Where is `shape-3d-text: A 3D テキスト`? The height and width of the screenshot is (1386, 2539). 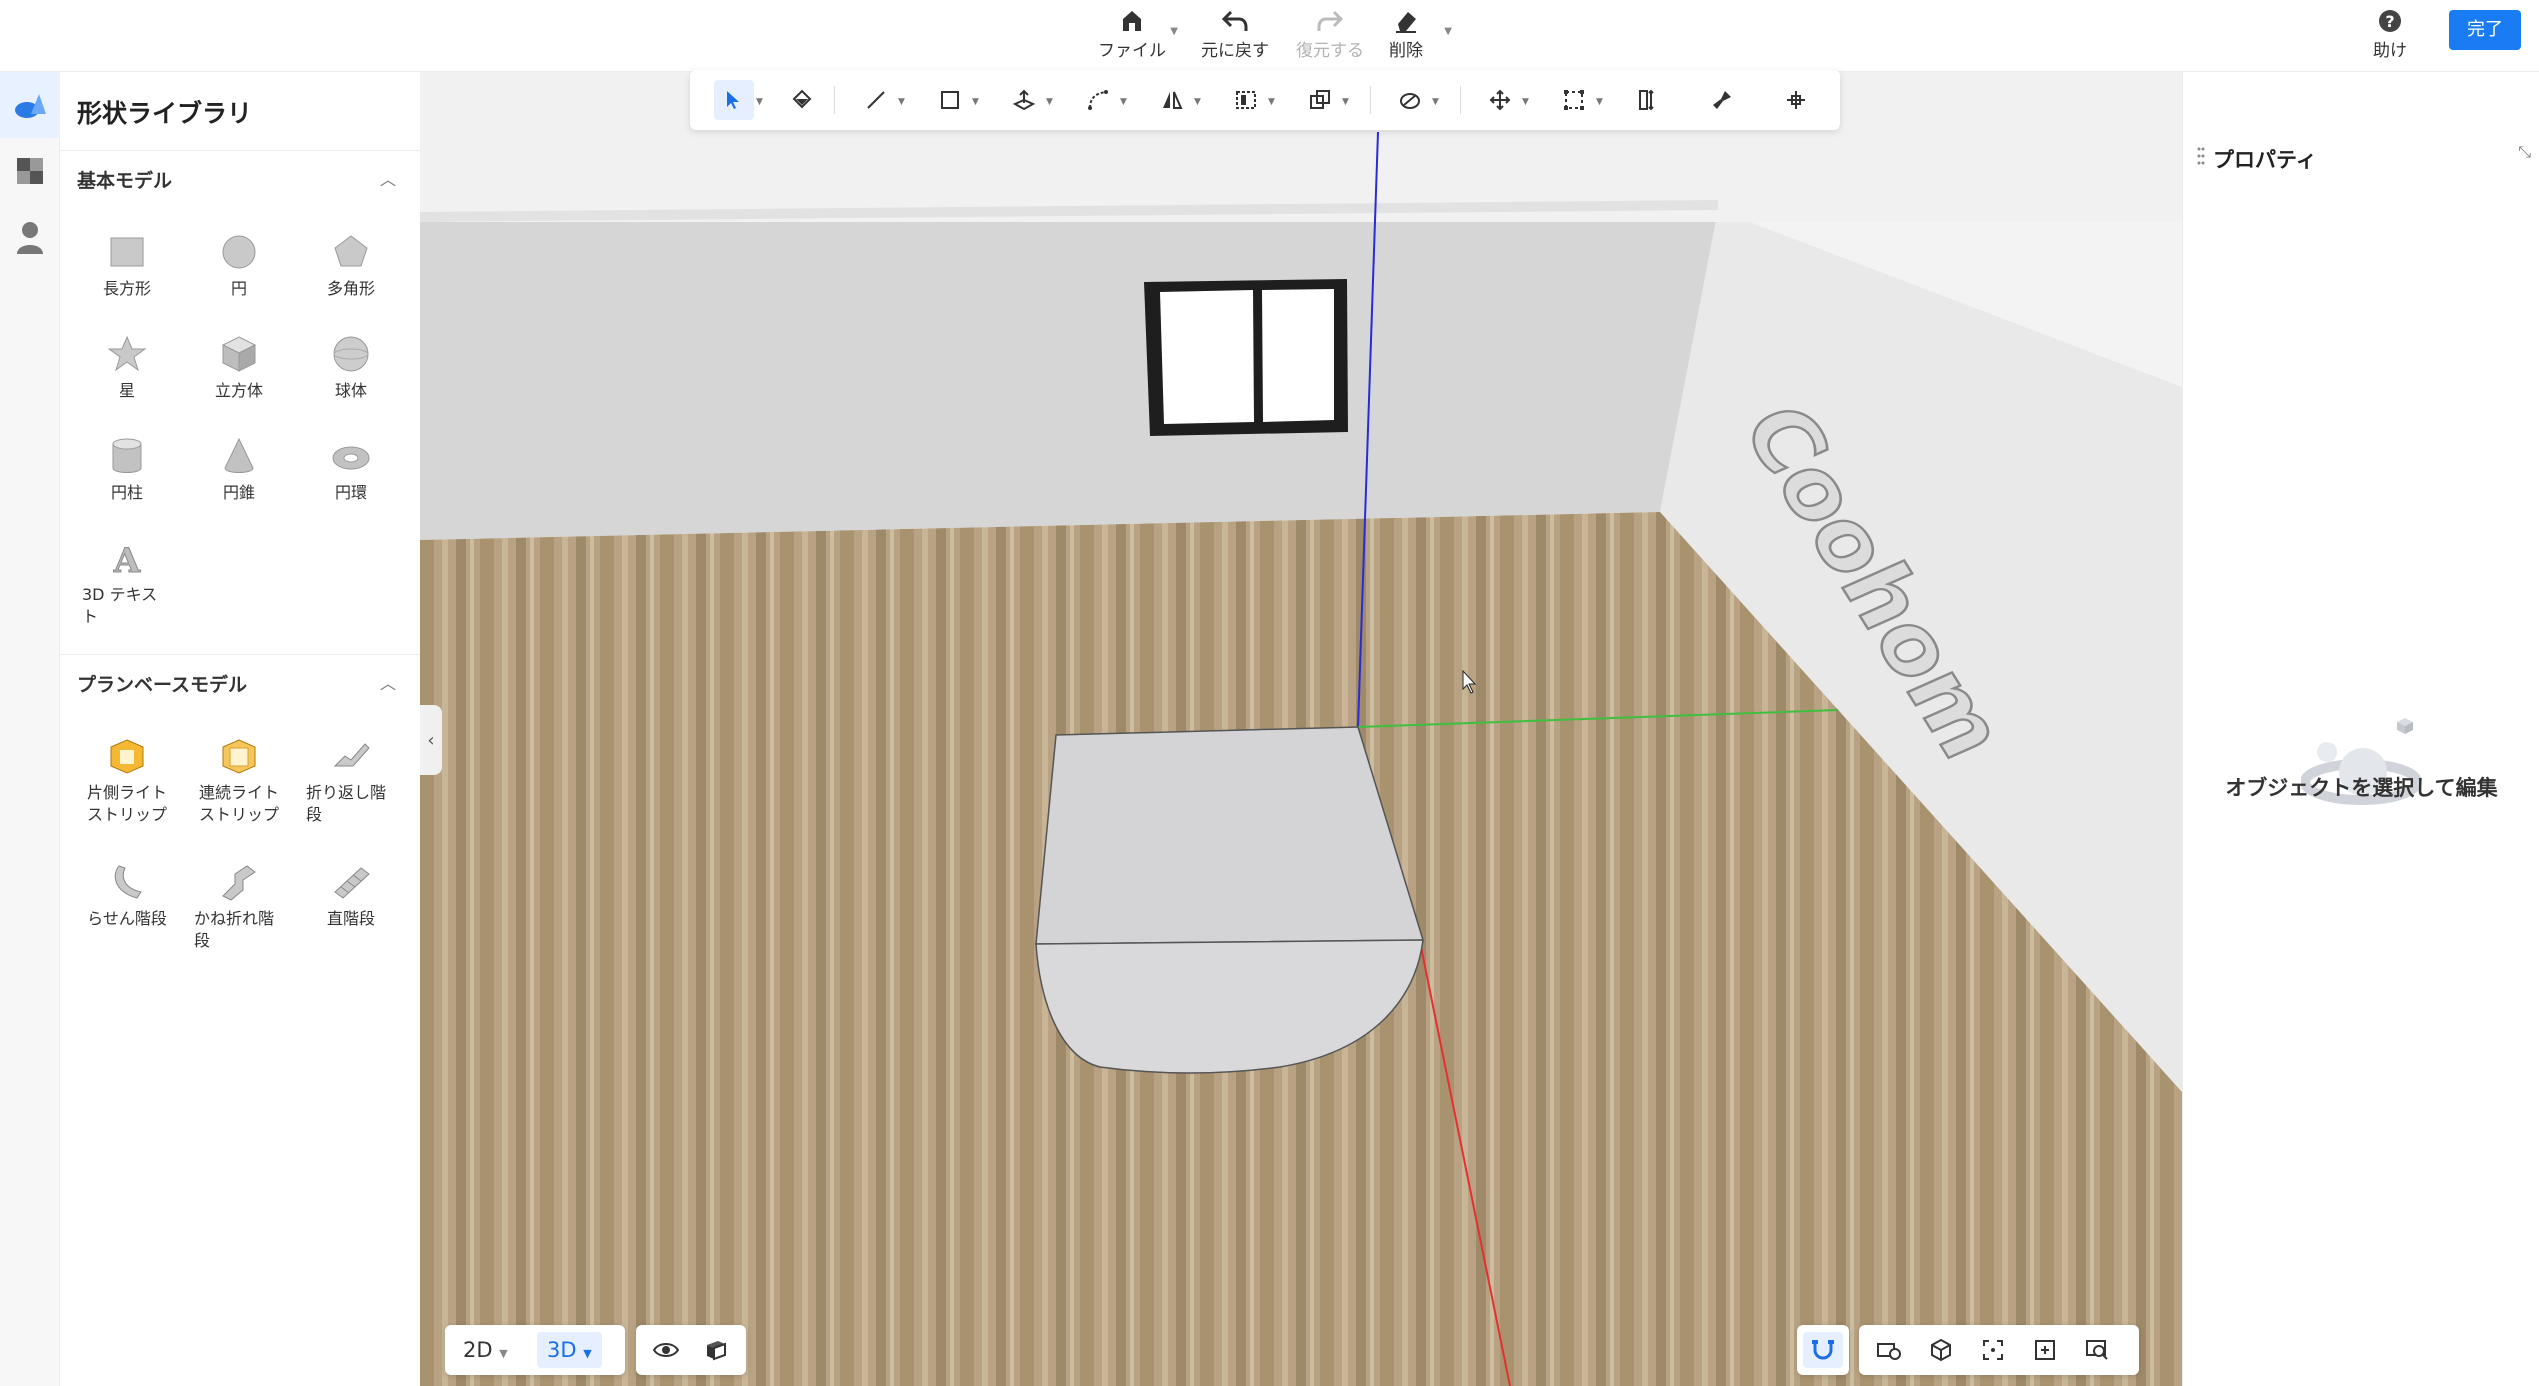
shape-3d-text: A 3D テキスト is located at coordinates (127, 583).